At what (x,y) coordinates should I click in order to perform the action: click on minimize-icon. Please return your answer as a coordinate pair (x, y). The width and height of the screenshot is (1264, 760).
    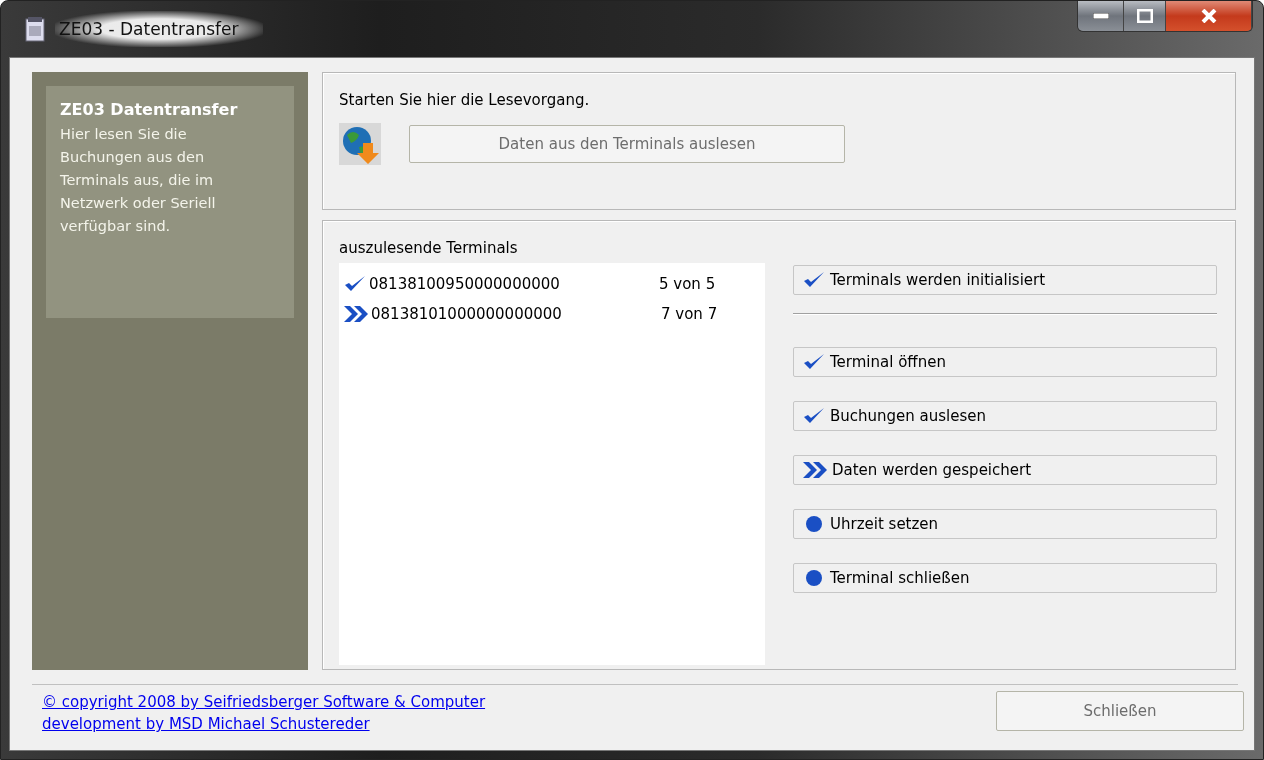
    Looking at the image, I should click on (1100, 16).